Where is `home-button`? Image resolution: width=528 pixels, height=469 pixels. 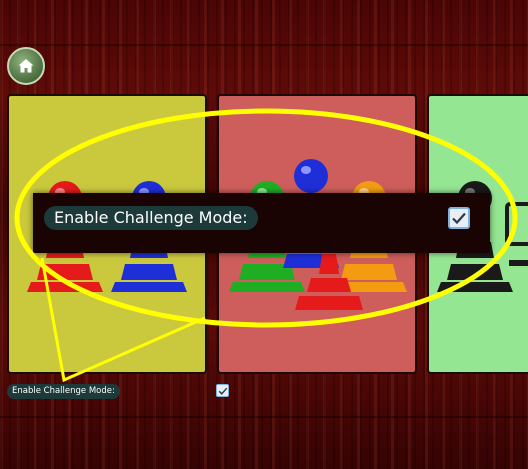 home-button is located at coordinates (26, 66).